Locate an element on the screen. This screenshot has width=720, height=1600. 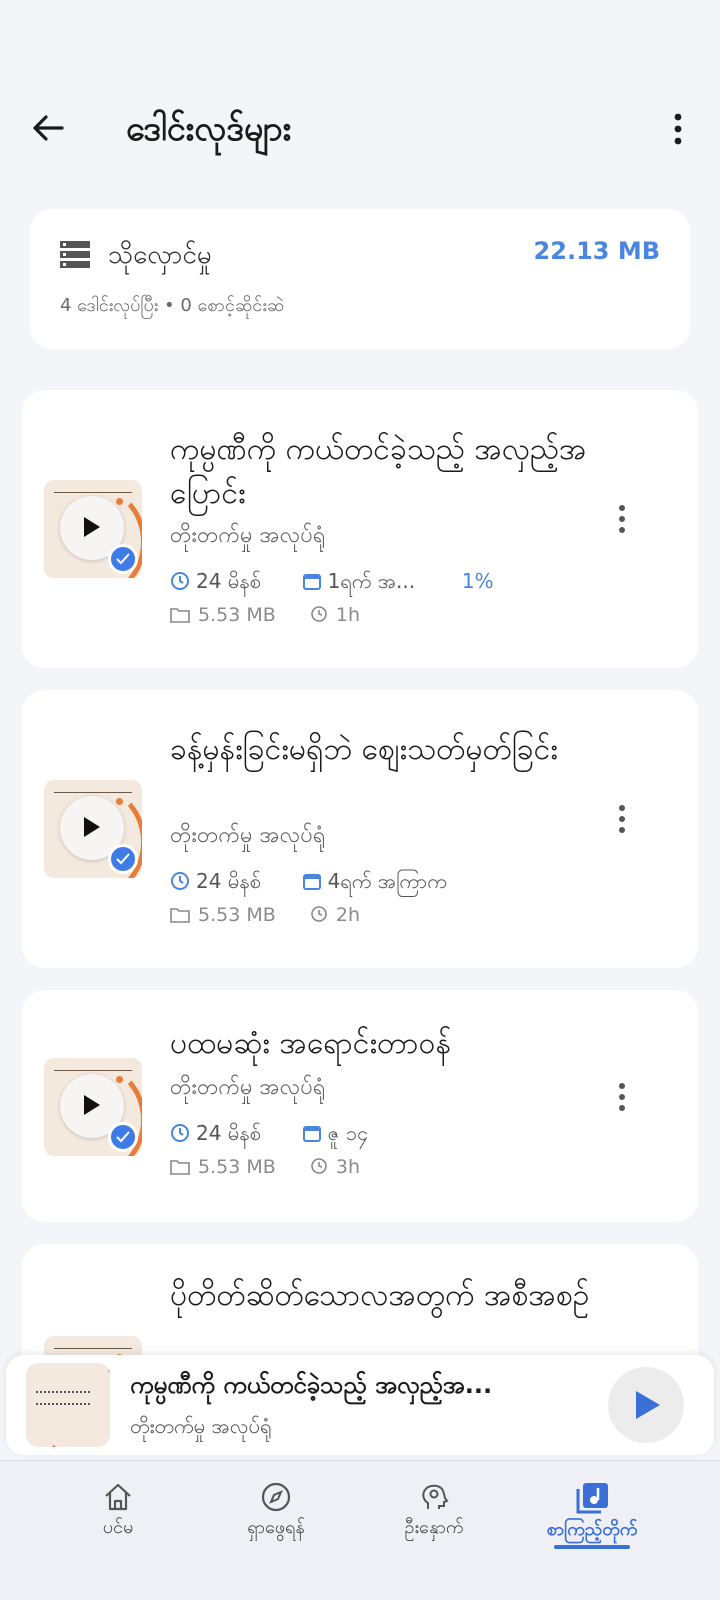
episode-file-meta: 5.53 MB 3h is located at coordinates (265, 1167).